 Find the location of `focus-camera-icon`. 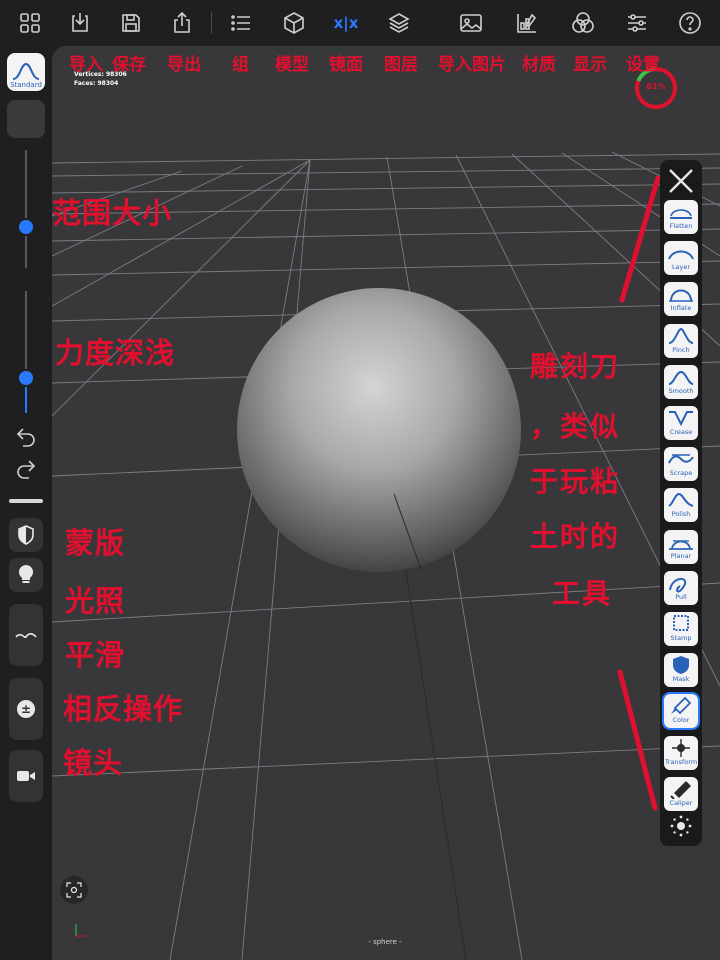

focus-camera-icon is located at coordinates (74, 890).